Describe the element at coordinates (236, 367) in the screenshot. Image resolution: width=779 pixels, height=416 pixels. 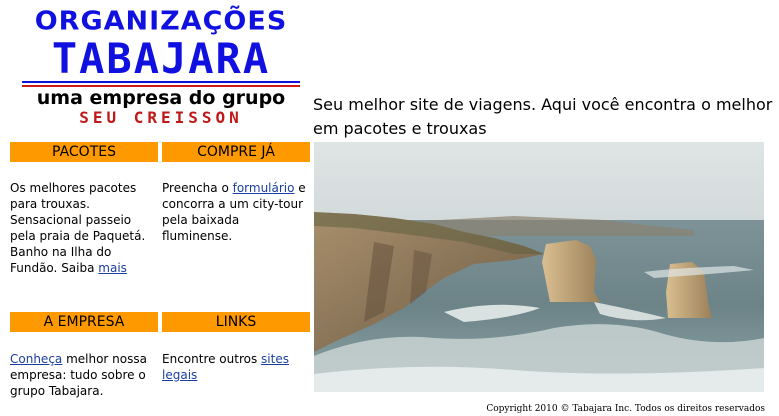
I see `links-body: Encontre outros sites legais` at that location.